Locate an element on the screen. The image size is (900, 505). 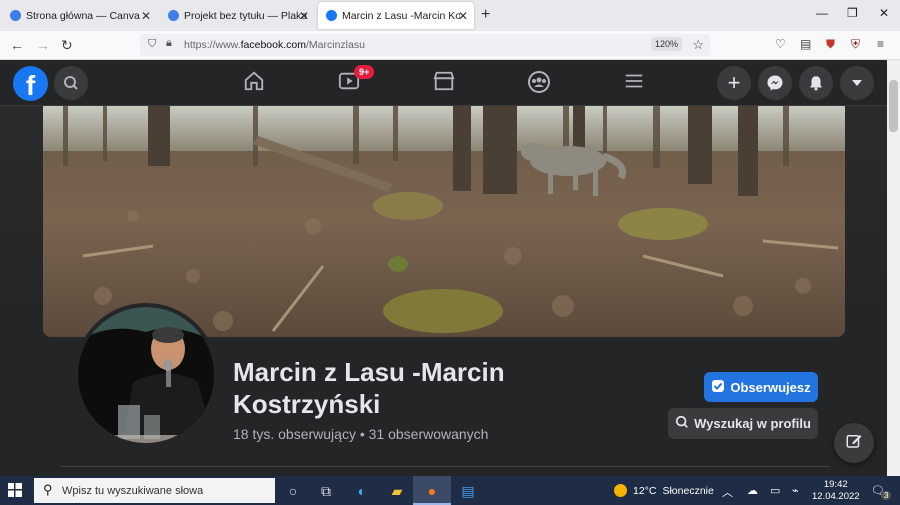
network-icon: ⌁ is located at coordinates (795, 490).